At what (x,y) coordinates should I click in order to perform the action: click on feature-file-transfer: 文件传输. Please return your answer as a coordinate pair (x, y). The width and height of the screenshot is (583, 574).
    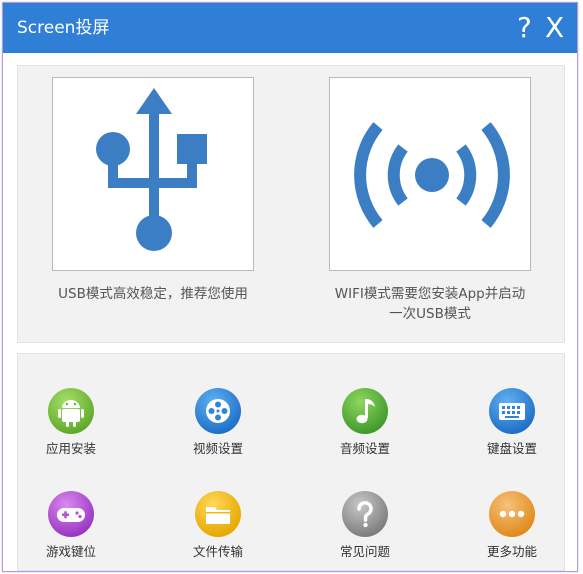
    Looking at the image, I should click on (218, 525).